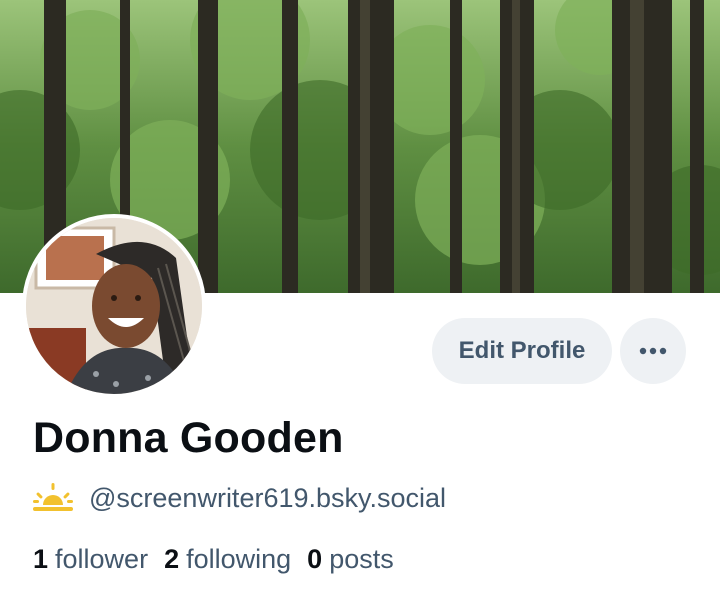 Image resolution: width=720 pixels, height=615 pixels. What do you see at coordinates (172, 559) in the screenshot?
I see `following-count: 2` at bounding box center [172, 559].